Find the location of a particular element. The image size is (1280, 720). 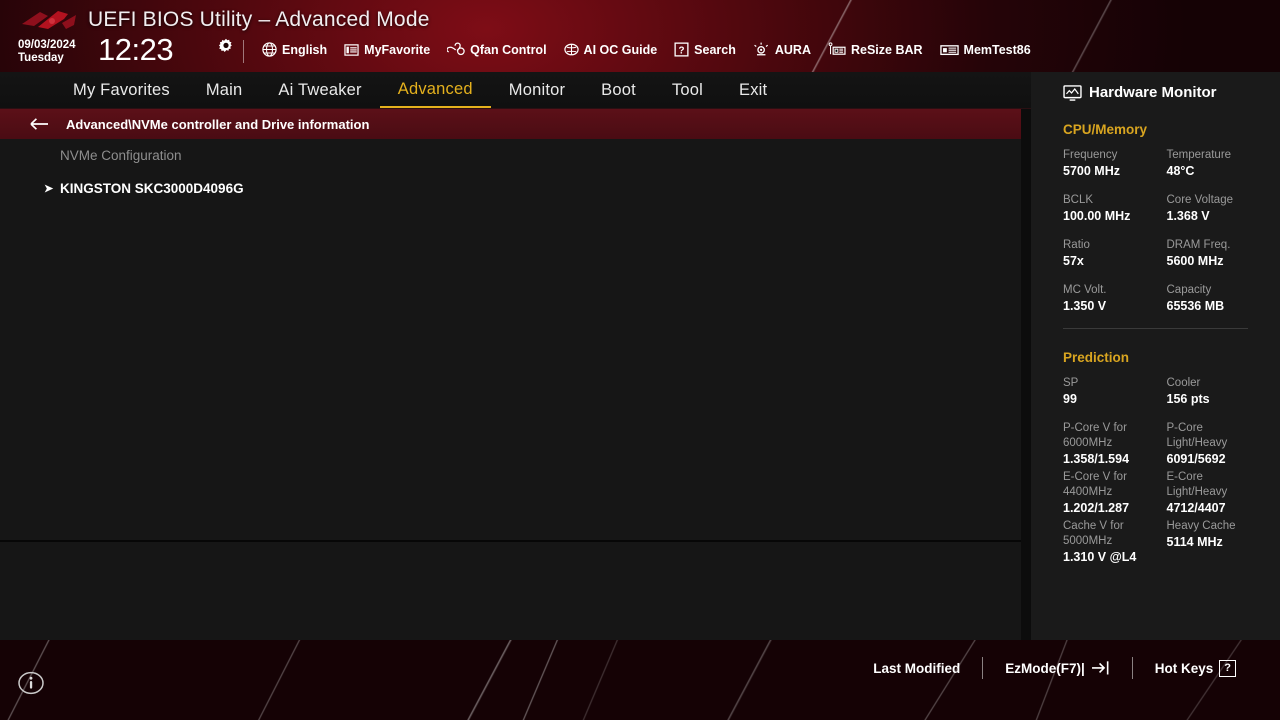

aura-light-icon is located at coordinates (761, 49).